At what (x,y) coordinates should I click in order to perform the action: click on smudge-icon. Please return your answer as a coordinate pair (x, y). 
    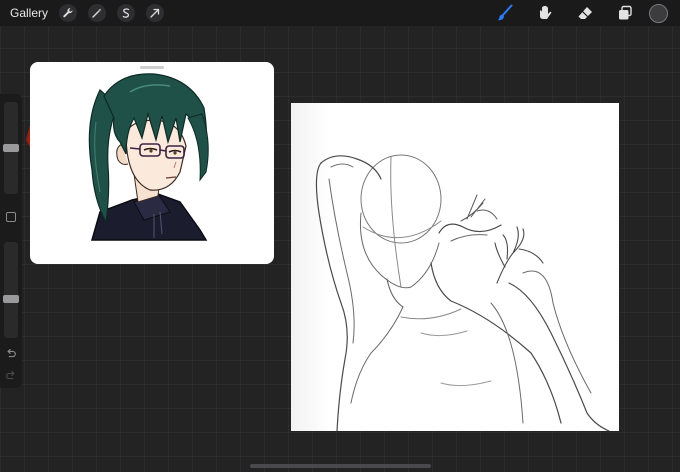
    Looking at the image, I should click on (545, 13).